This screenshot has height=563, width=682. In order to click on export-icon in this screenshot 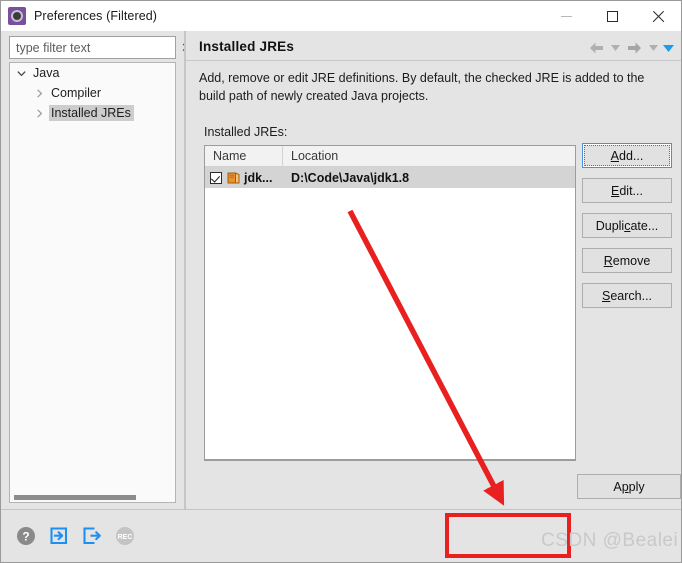, I will do `click(92, 536)`.